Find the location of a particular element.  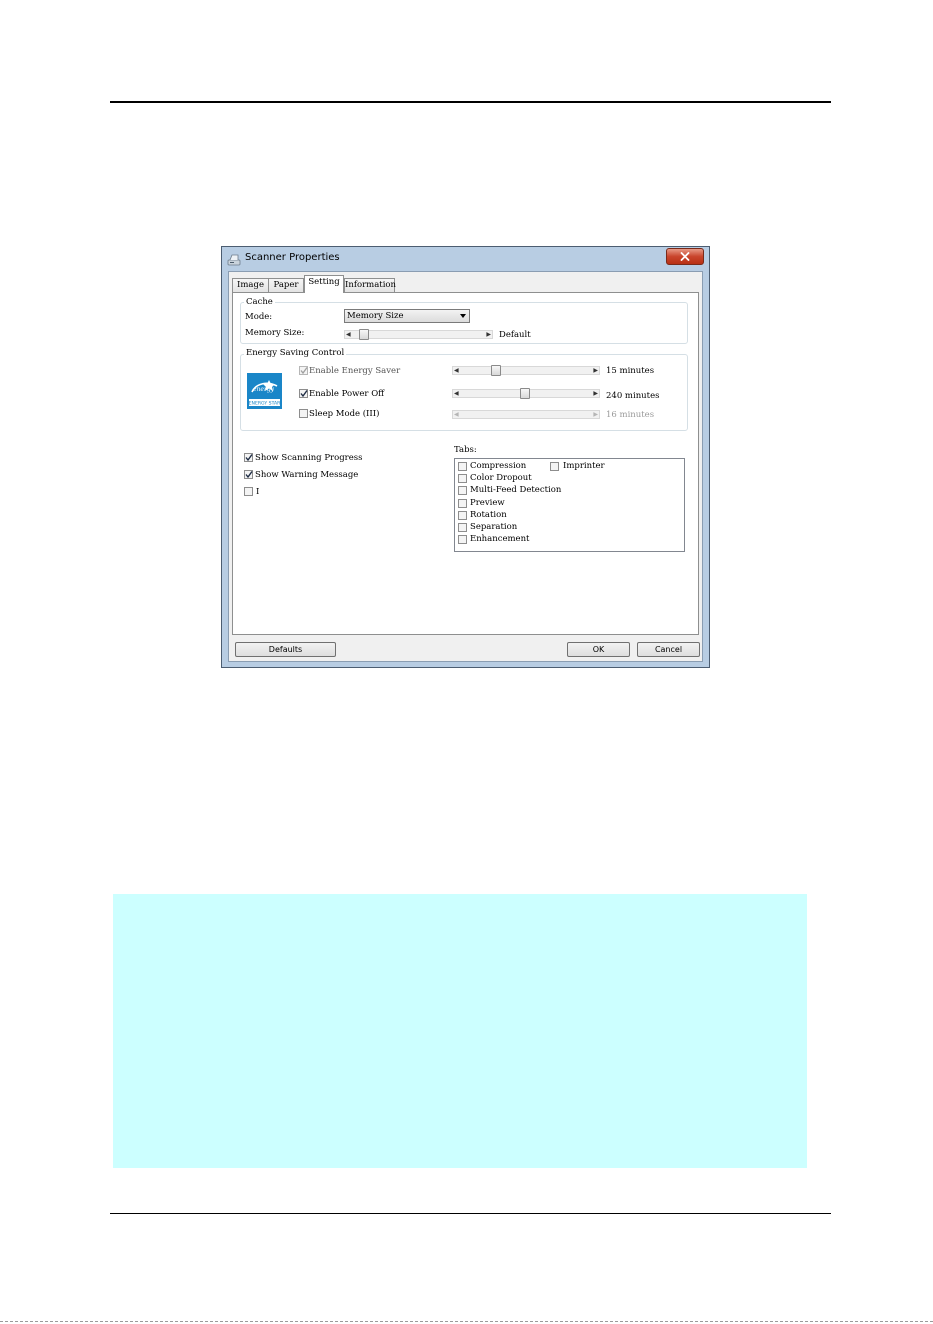

preview-label: Preview is located at coordinates (487, 503).